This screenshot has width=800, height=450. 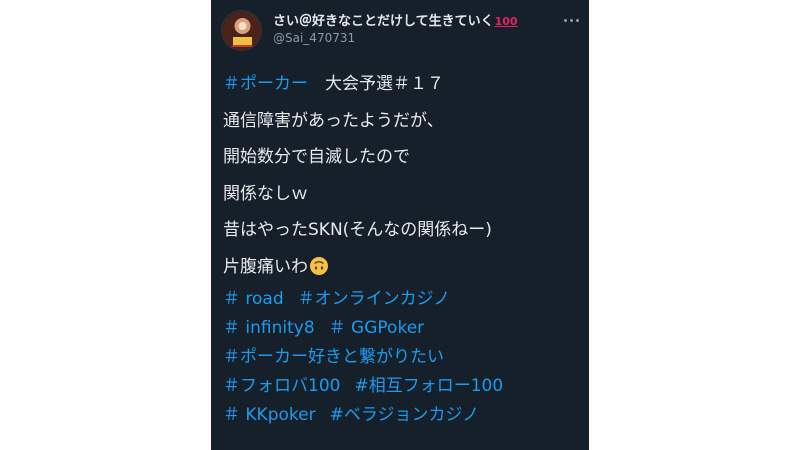 I want to click on upside-down-face-emoji-icon, so click(x=319, y=265).